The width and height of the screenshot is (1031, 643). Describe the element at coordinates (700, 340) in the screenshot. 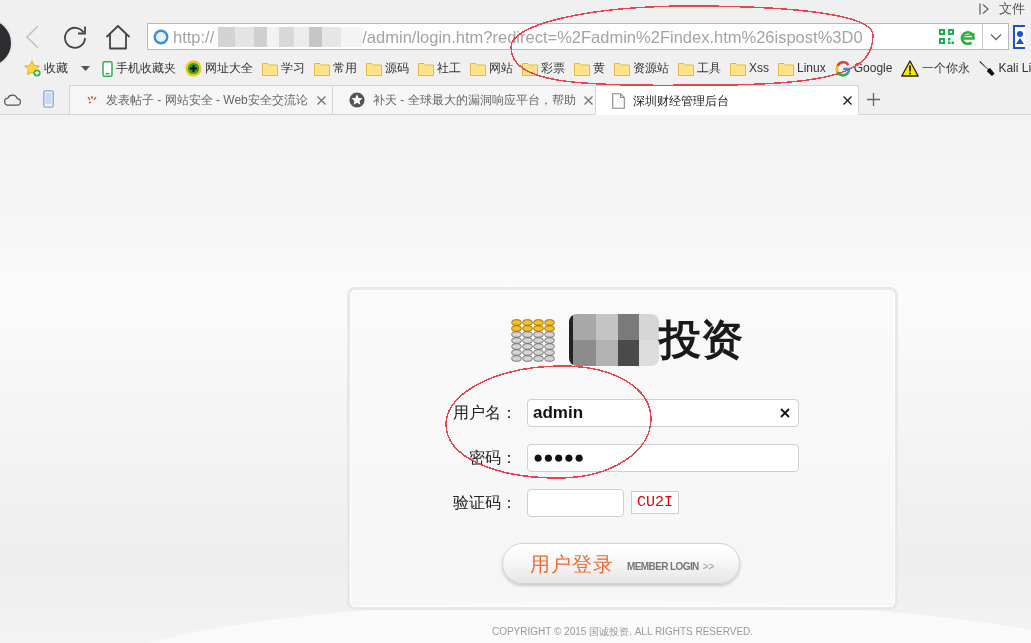

I see `logo-text: 投资` at that location.